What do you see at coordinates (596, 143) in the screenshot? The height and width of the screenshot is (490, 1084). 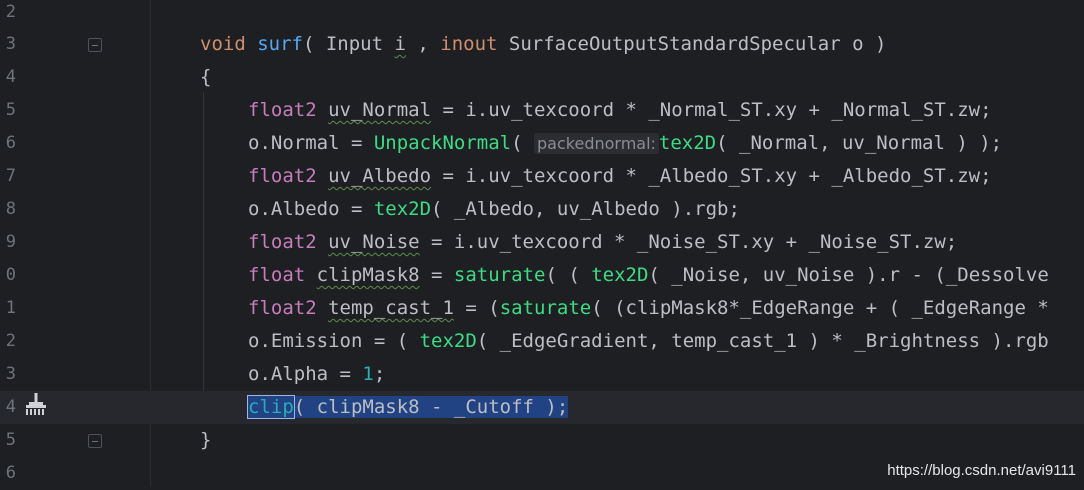 I see `parameter-hint: packednormal:` at bounding box center [596, 143].